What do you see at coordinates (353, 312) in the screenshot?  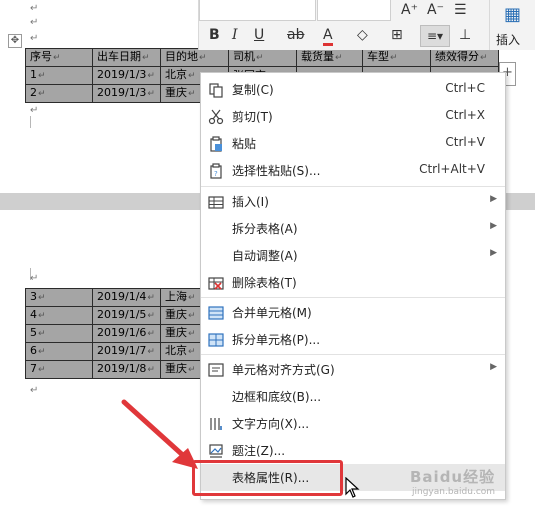 I see `menu-item-merge-cells: 合并单元格(M)` at bounding box center [353, 312].